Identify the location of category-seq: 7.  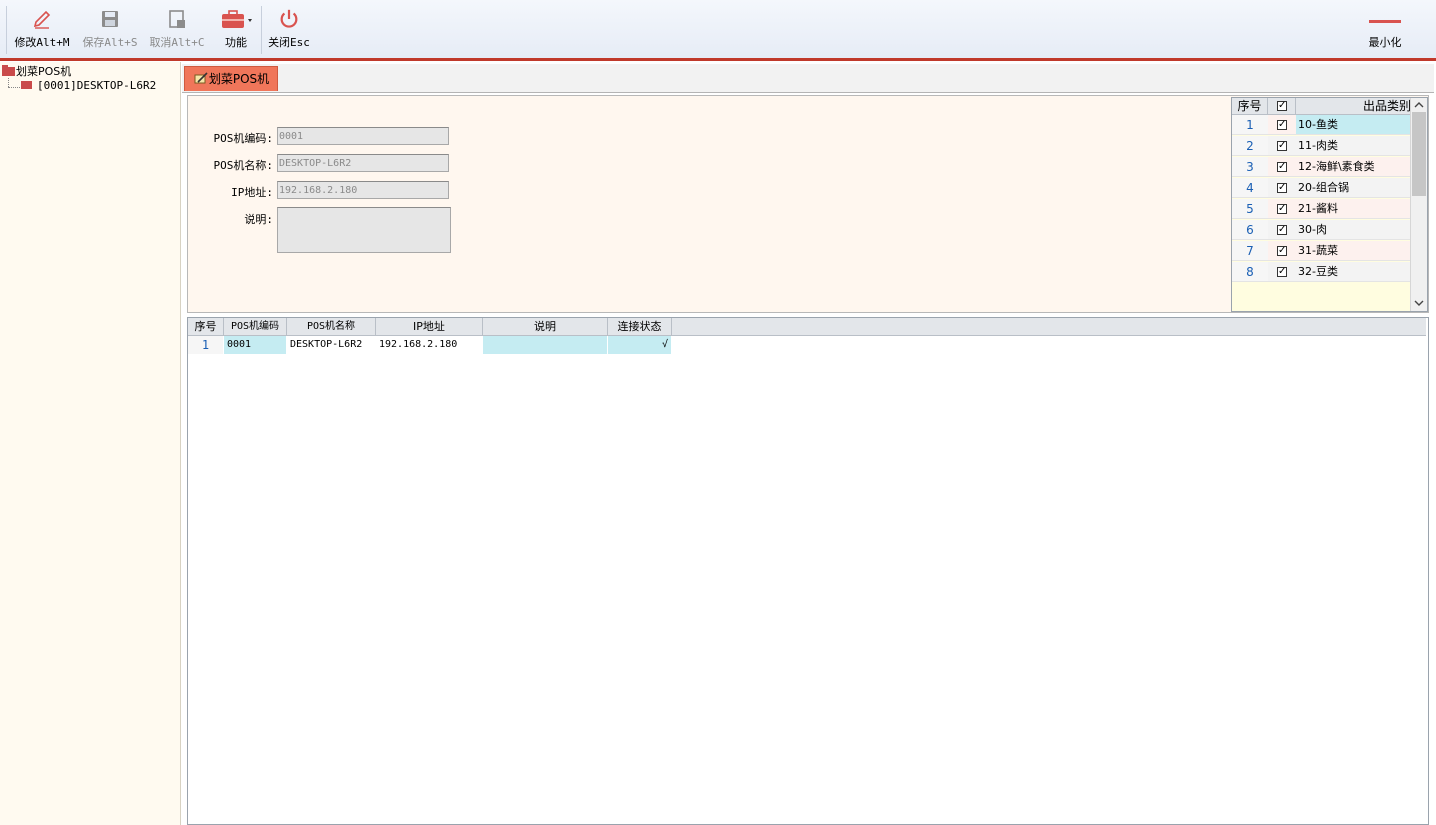
(1250, 251).